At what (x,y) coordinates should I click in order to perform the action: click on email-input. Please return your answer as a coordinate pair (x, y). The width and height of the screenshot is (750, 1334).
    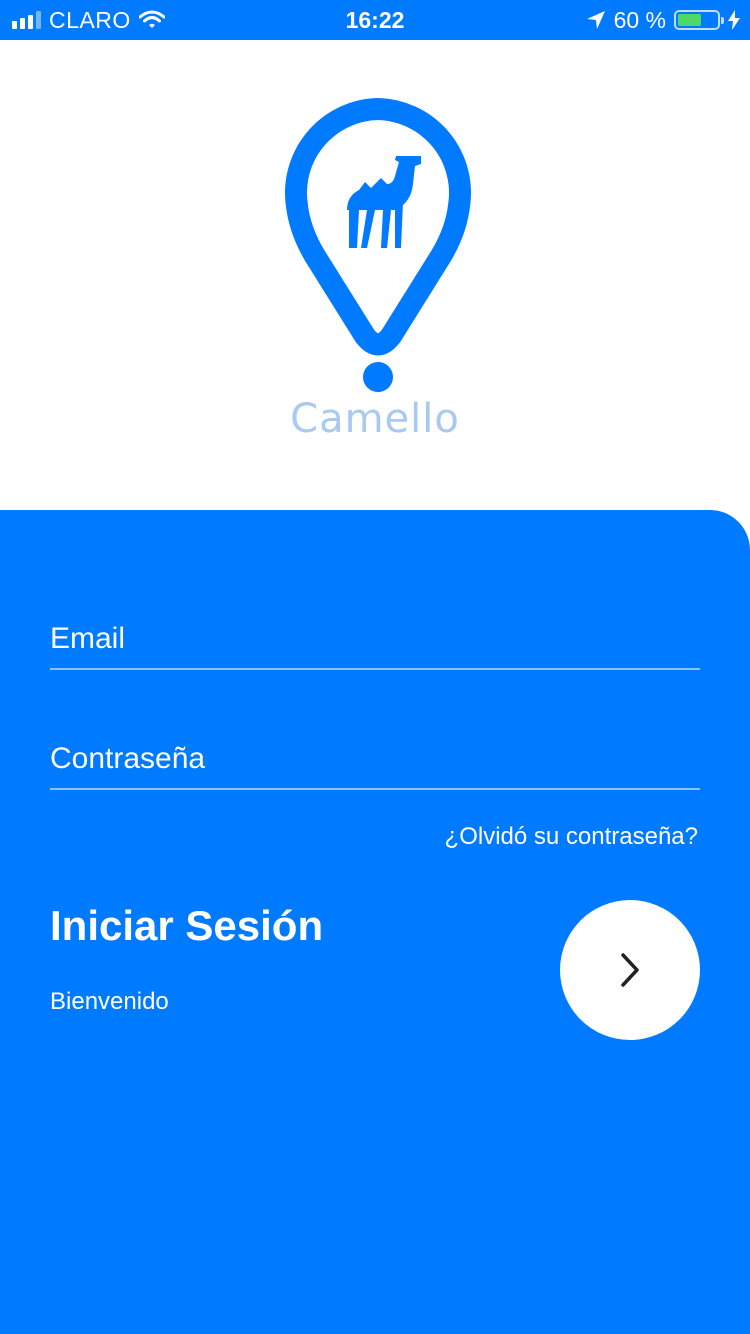
    Looking at the image, I should click on (375, 639).